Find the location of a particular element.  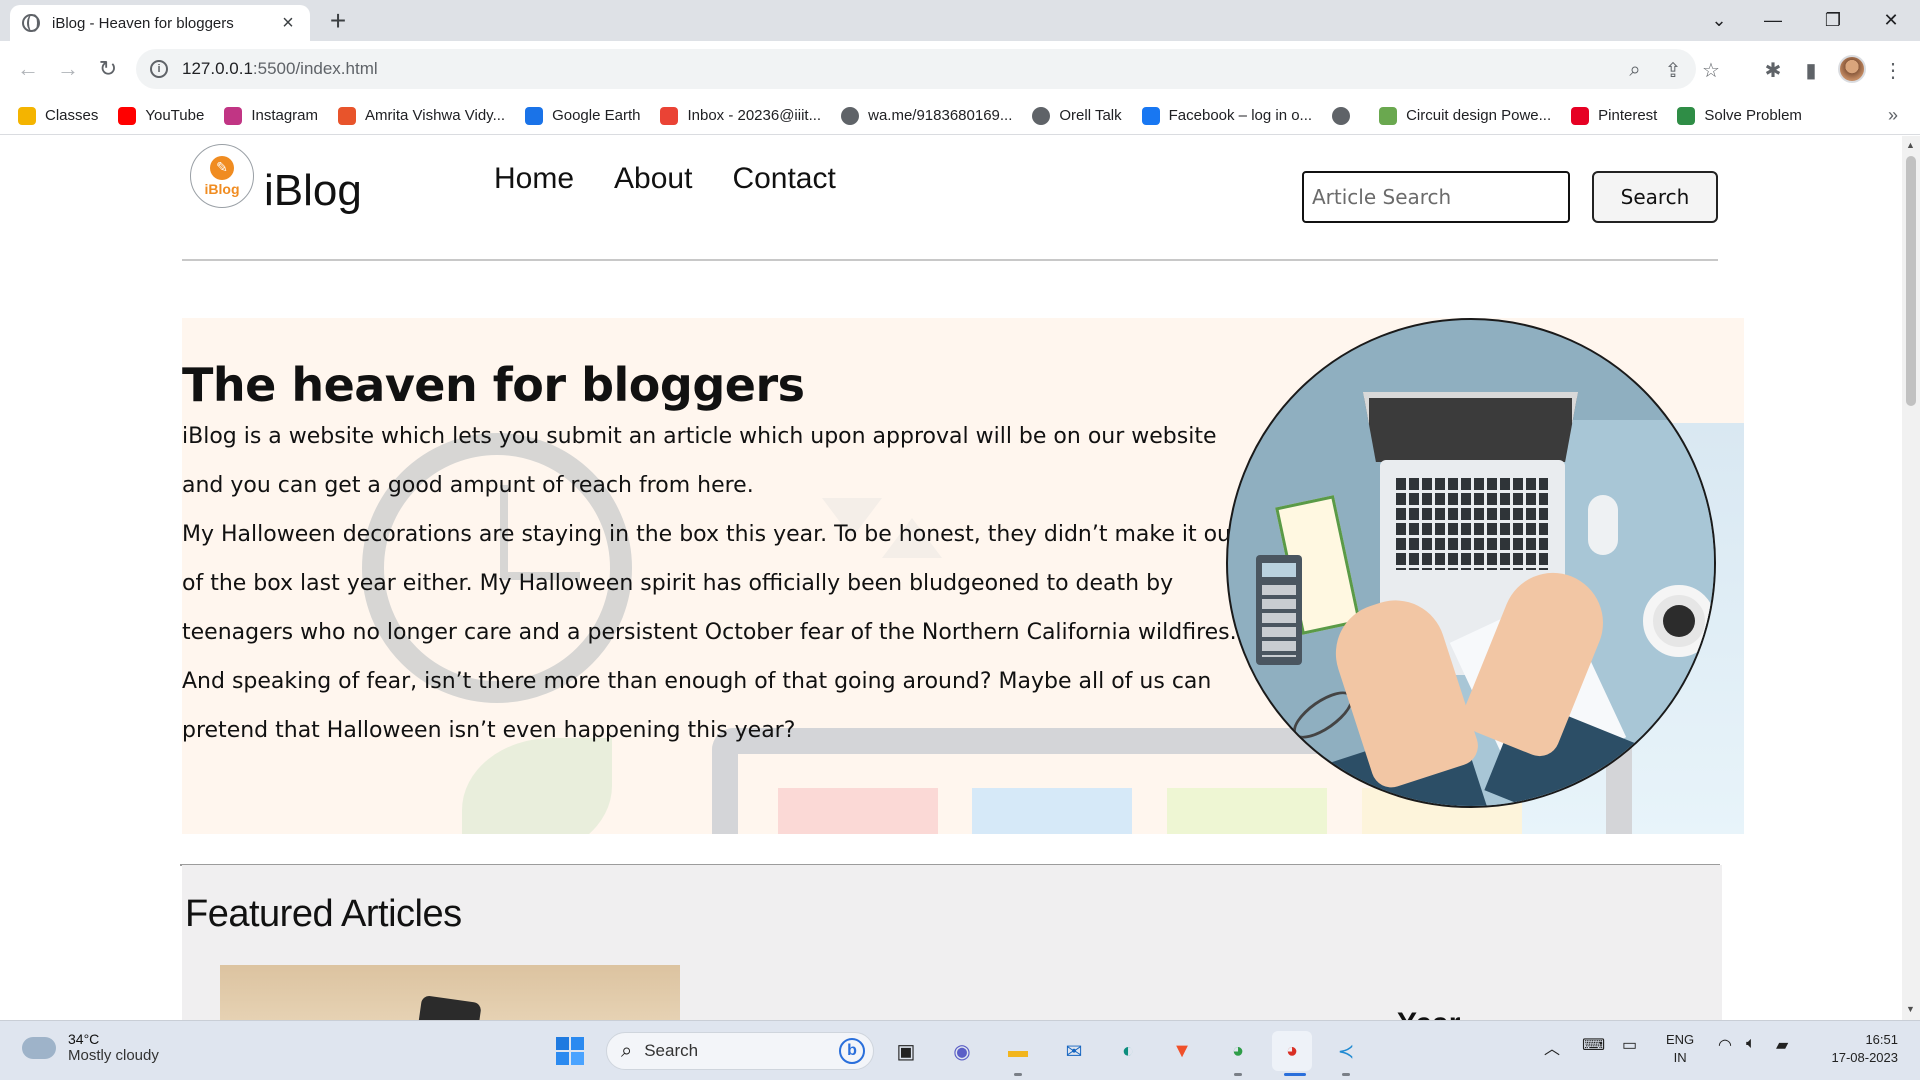

bookmark-item: Instagram is located at coordinates (271, 115).